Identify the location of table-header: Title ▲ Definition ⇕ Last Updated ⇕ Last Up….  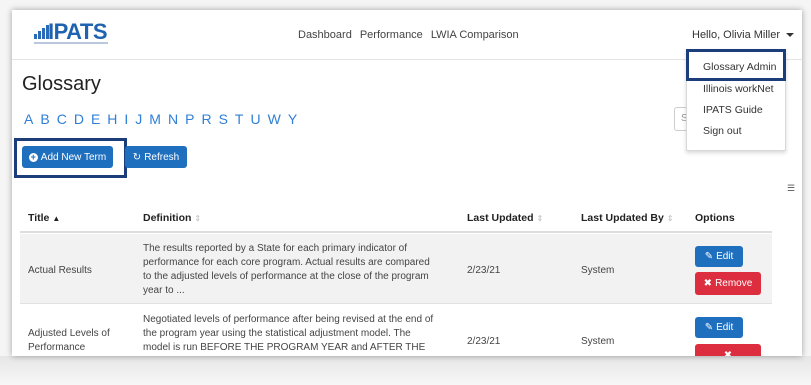
(396, 218).